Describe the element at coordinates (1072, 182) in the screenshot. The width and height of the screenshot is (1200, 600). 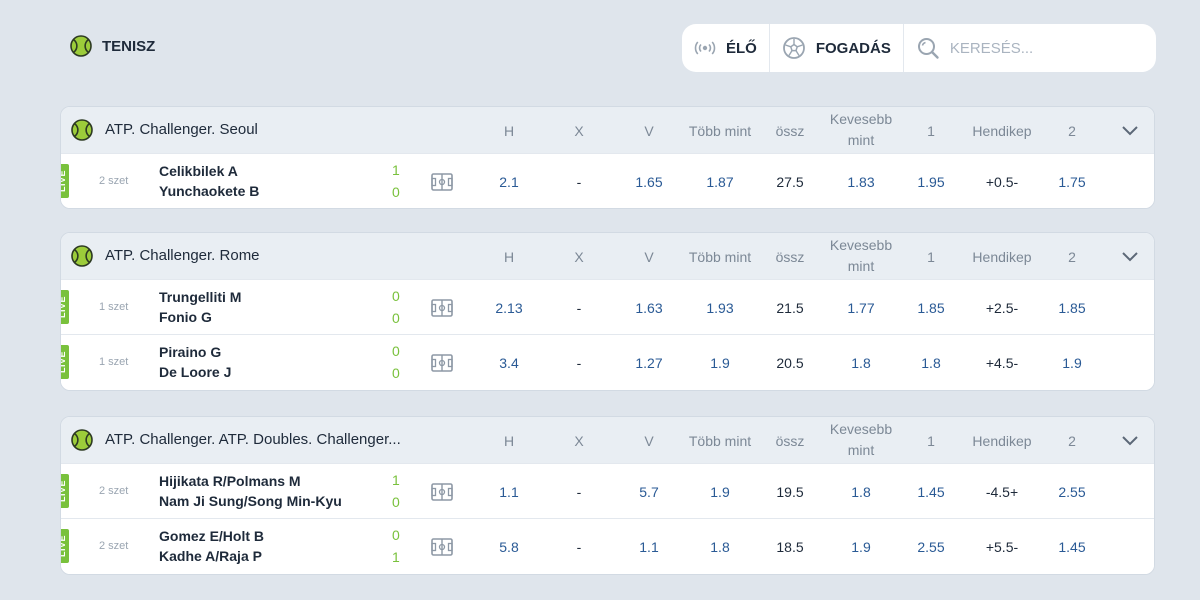
I see `odds-cell: 1.75` at that location.